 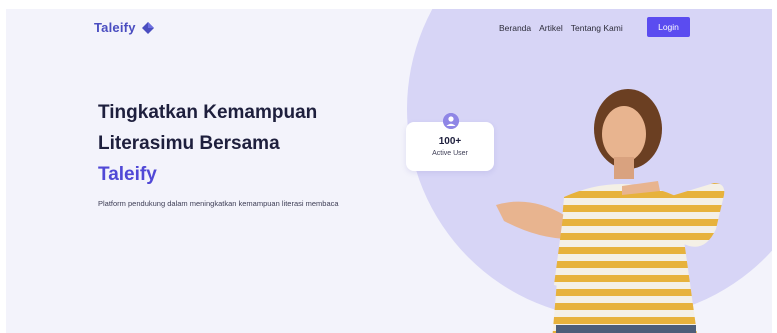 I want to click on hero-title-line1: Tingkatkan Kemampuan, so click(x=208, y=112).